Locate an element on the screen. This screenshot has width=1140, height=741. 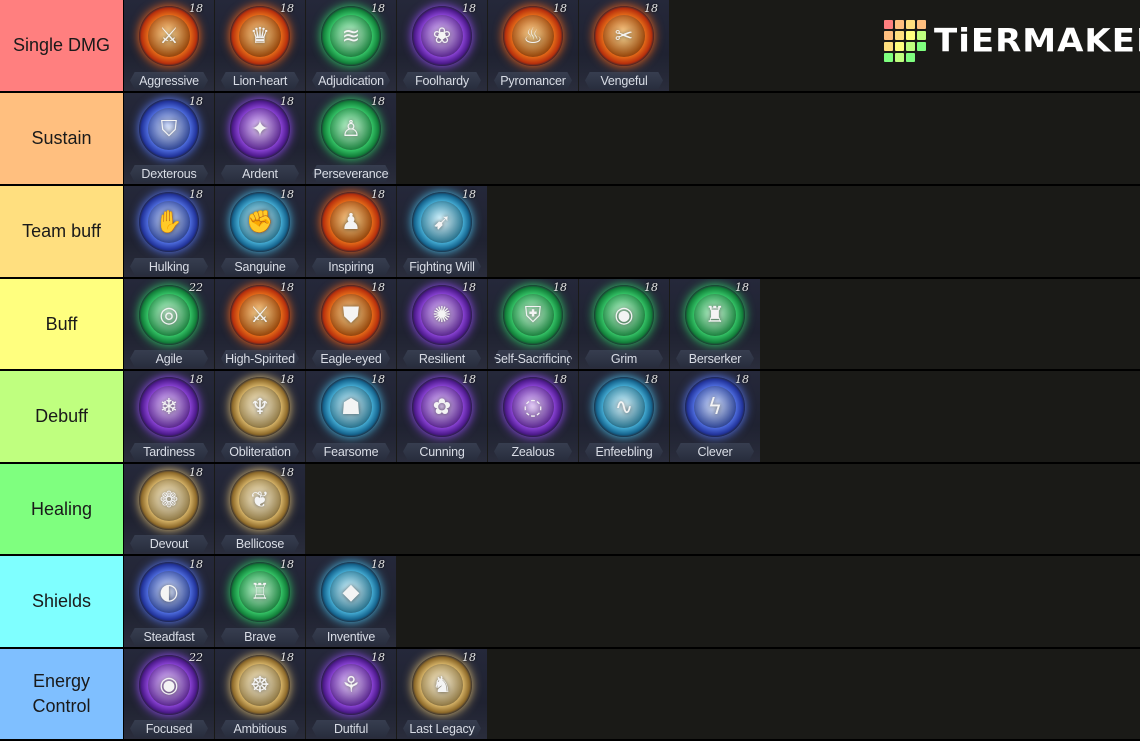
tier-item: ♨ 18 Pyromancer is located at coordinates (533, 45).